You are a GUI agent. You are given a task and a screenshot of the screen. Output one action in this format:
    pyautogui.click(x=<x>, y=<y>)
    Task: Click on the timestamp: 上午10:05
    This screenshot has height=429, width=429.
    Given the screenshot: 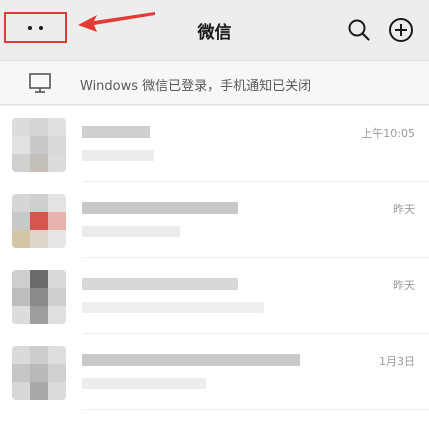 What is the action you would take?
    pyautogui.click(x=388, y=133)
    